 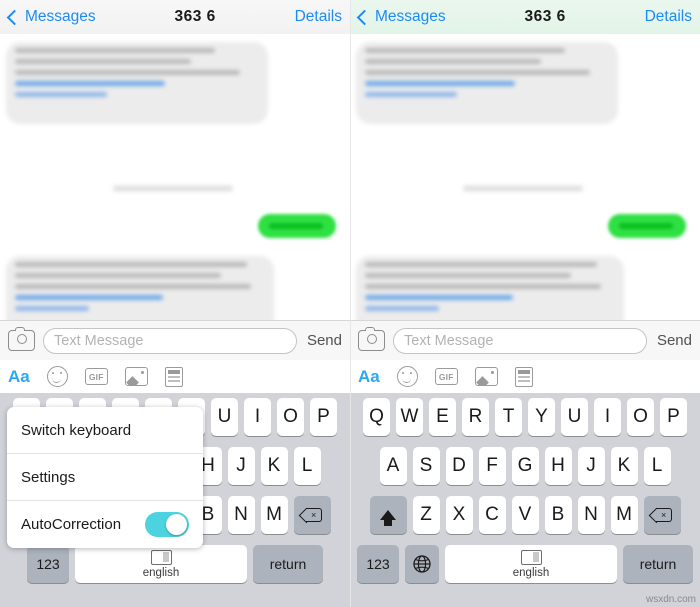 I want to click on popup-item-switch-keyboard: Switch keyboard, so click(x=105, y=430).